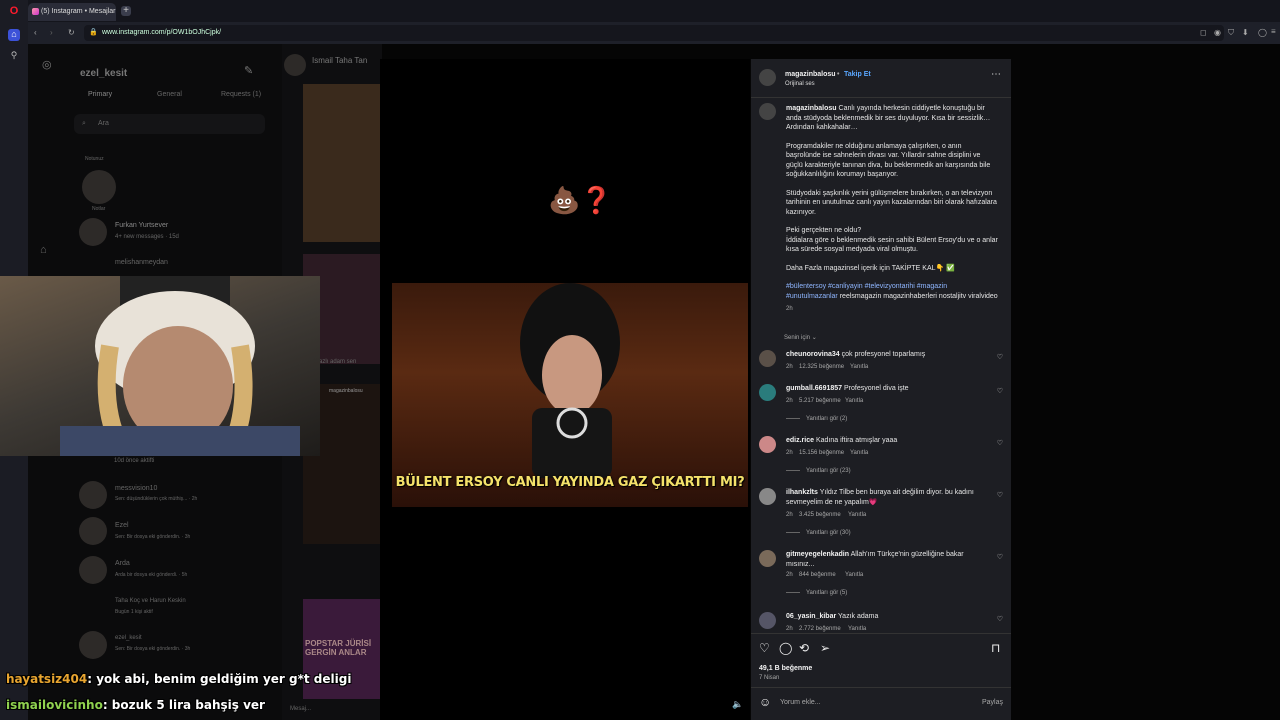  What do you see at coordinates (43, 250) in the screenshot?
I see `home-nav-icon: ⌂` at bounding box center [43, 250].